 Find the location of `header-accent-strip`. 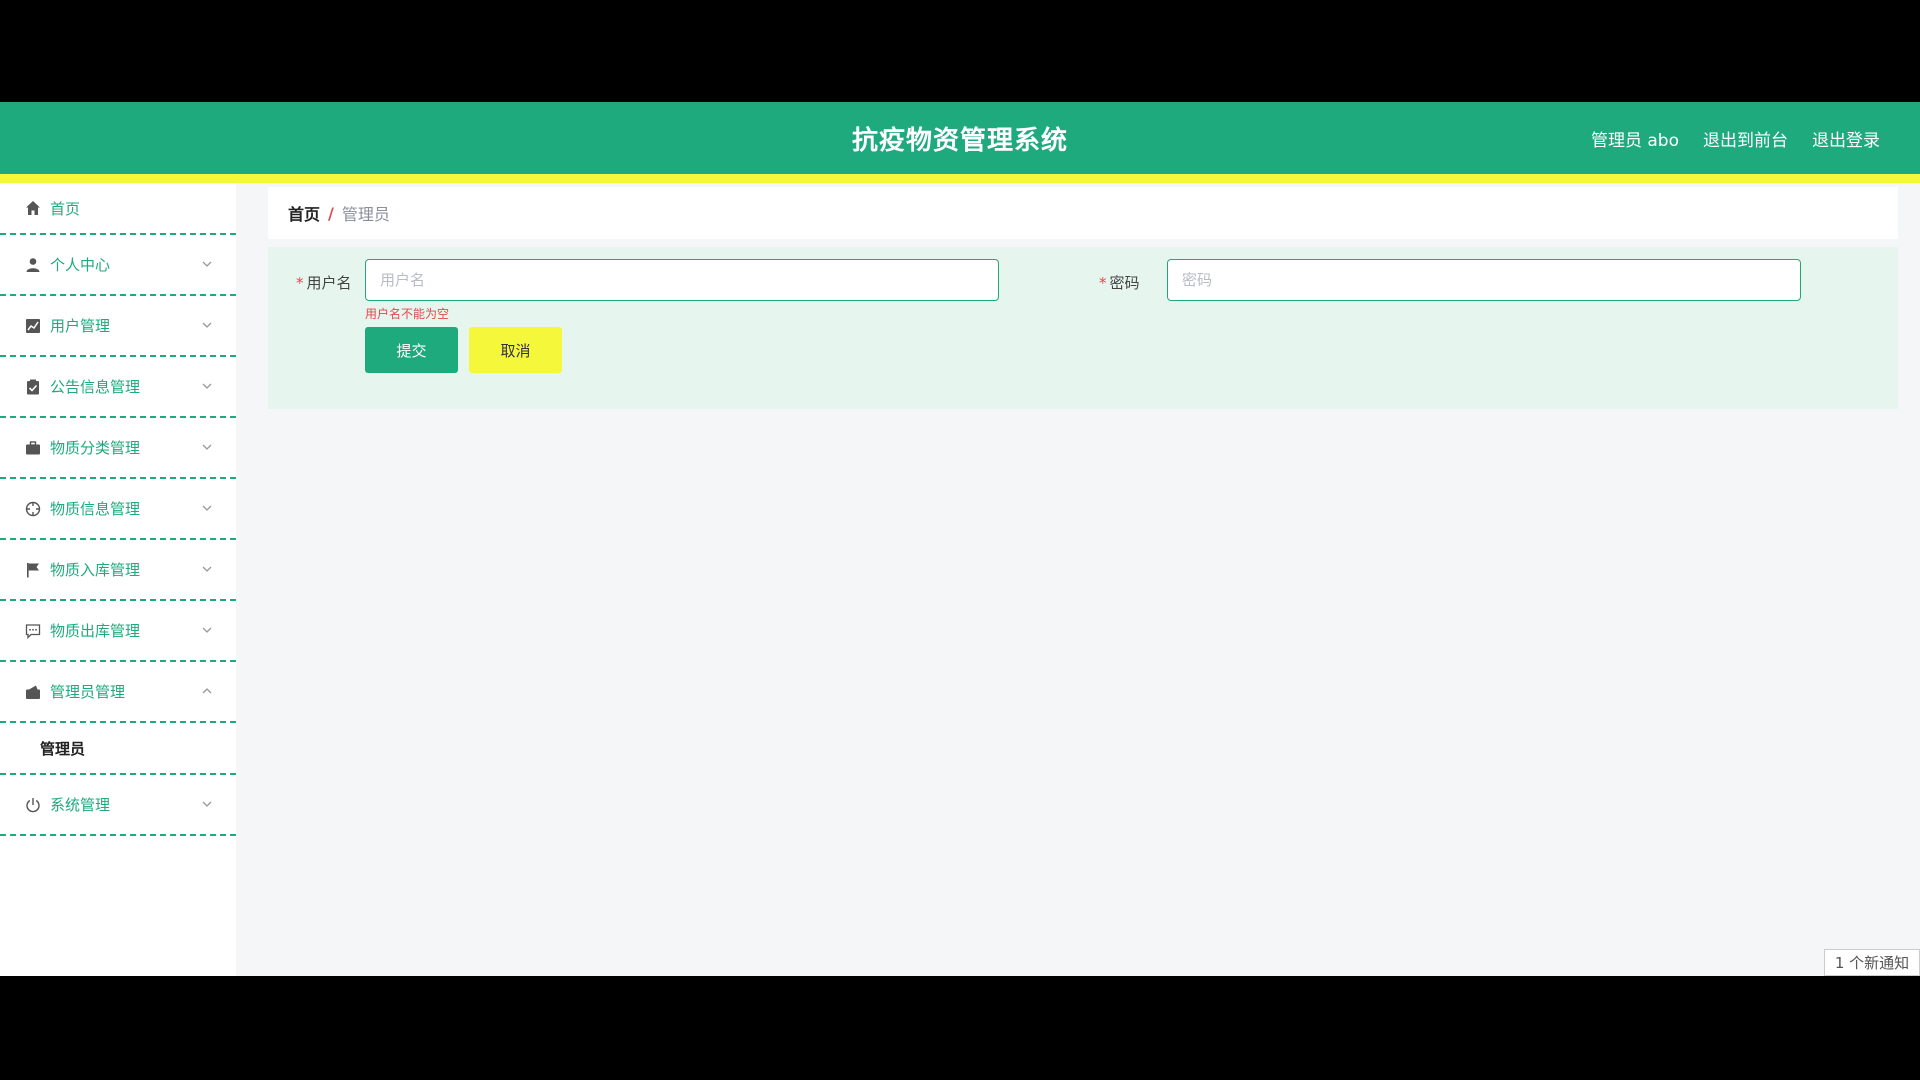

header-accent-strip is located at coordinates (960, 178).